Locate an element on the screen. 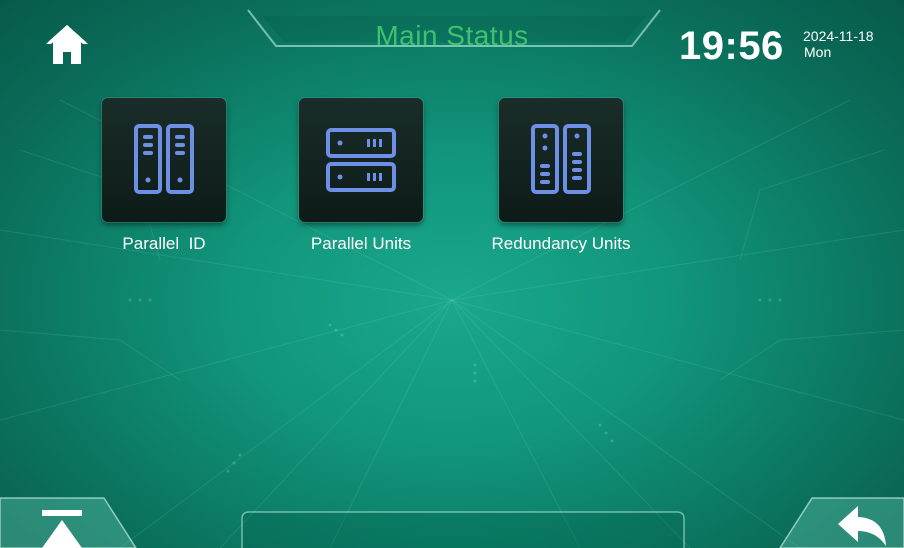 Image resolution: width=904 pixels, height=548 pixels. clock-time: 19:56 is located at coordinates (731, 46).